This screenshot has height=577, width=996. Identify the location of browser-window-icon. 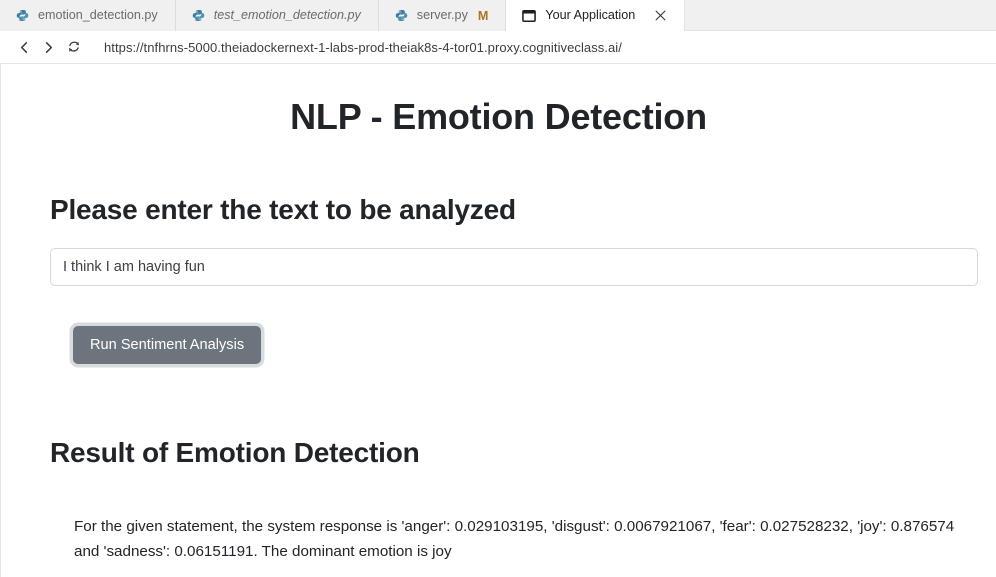
(529, 15).